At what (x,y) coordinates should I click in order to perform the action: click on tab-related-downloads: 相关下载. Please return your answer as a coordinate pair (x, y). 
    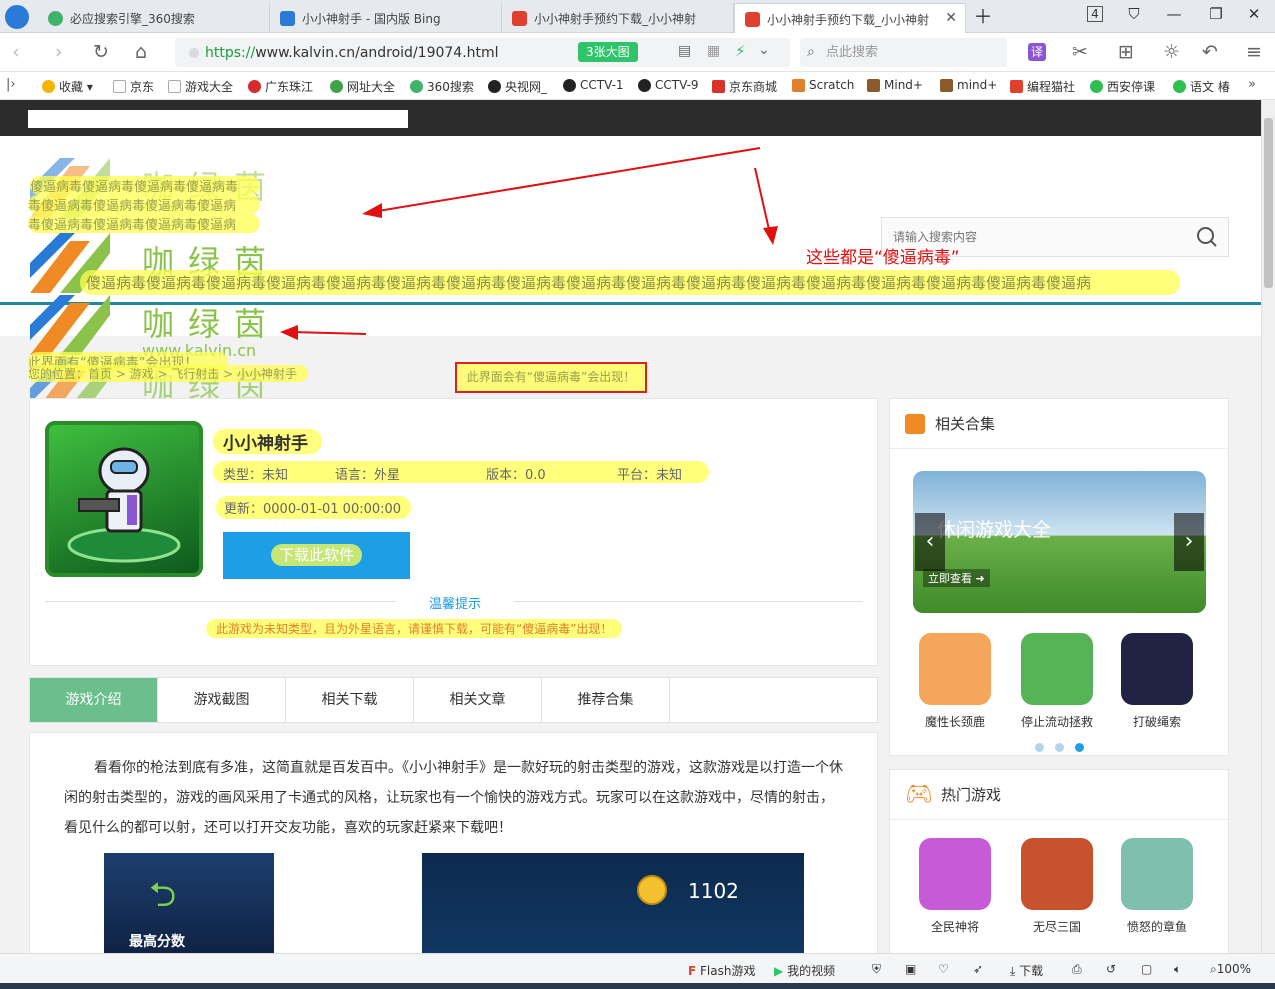
    Looking at the image, I should click on (350, 700).